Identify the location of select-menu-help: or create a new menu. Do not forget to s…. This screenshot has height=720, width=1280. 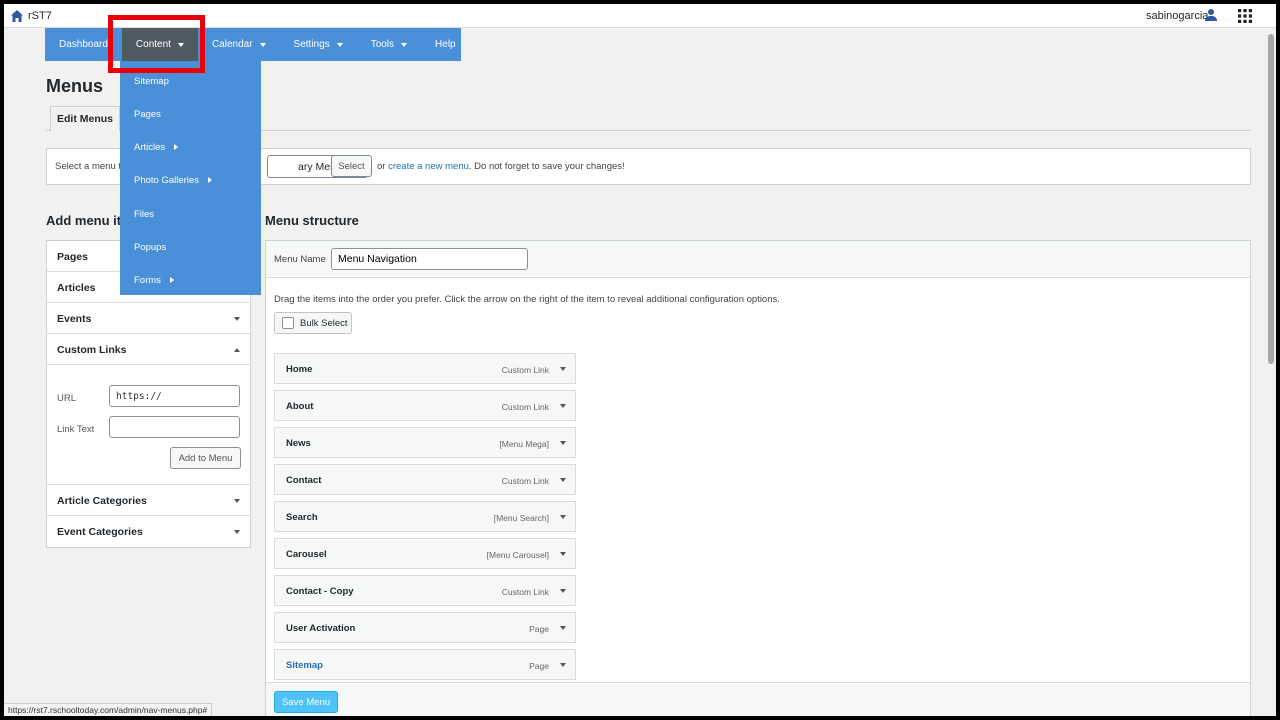
(501, 166).